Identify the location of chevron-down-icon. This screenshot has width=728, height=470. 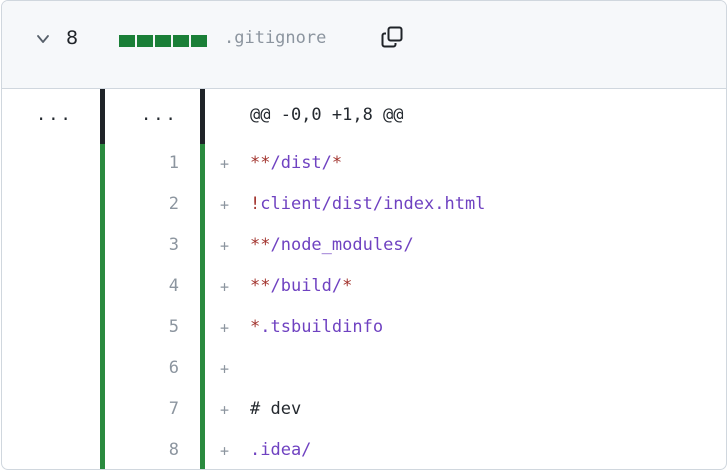
(43, 39).